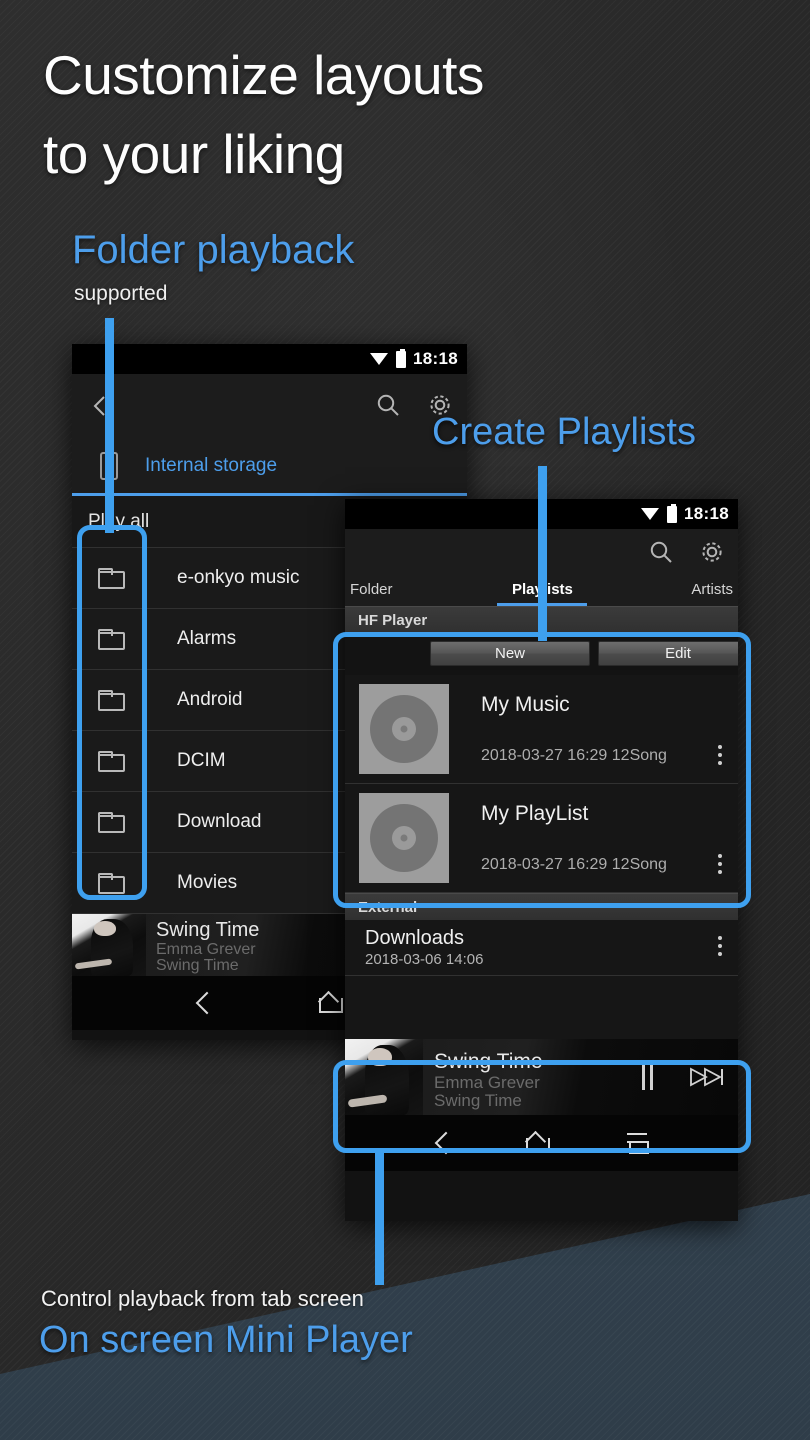 The width and height of the screenshot is (810, 1440). Describe the element at coordinates (424, 959) in the screenshot. I see `external-meta: 2018-03-06 14:06` at that location.